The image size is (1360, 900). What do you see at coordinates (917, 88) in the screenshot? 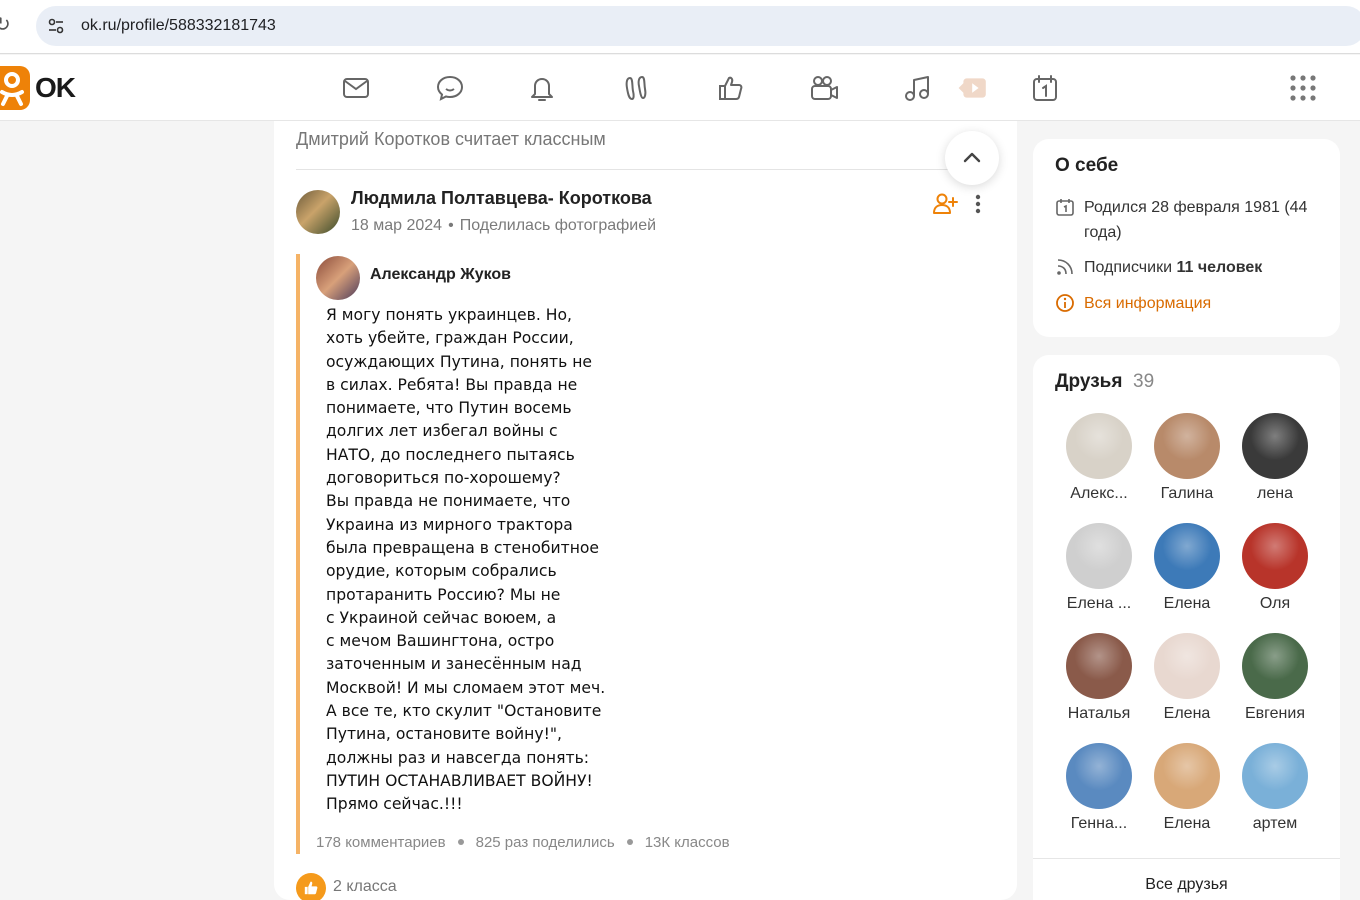
I see `music-icon` at bounding box center [917, 88].